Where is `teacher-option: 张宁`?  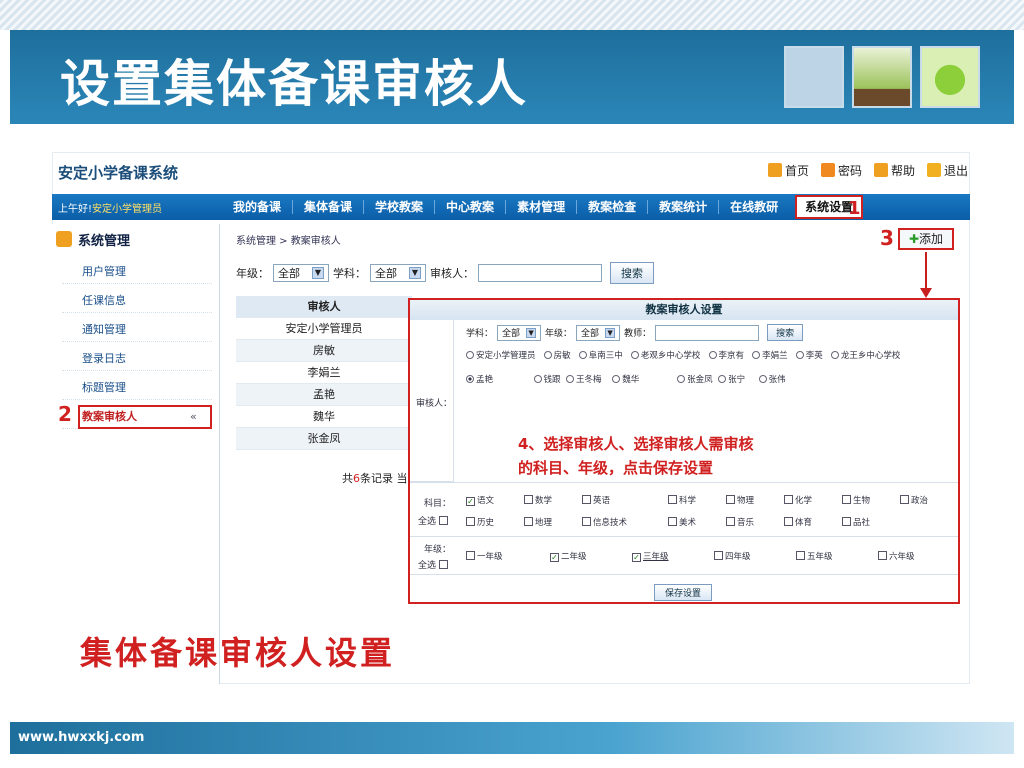 teacher-option: 张宁 is located at coordinates (731, 380).